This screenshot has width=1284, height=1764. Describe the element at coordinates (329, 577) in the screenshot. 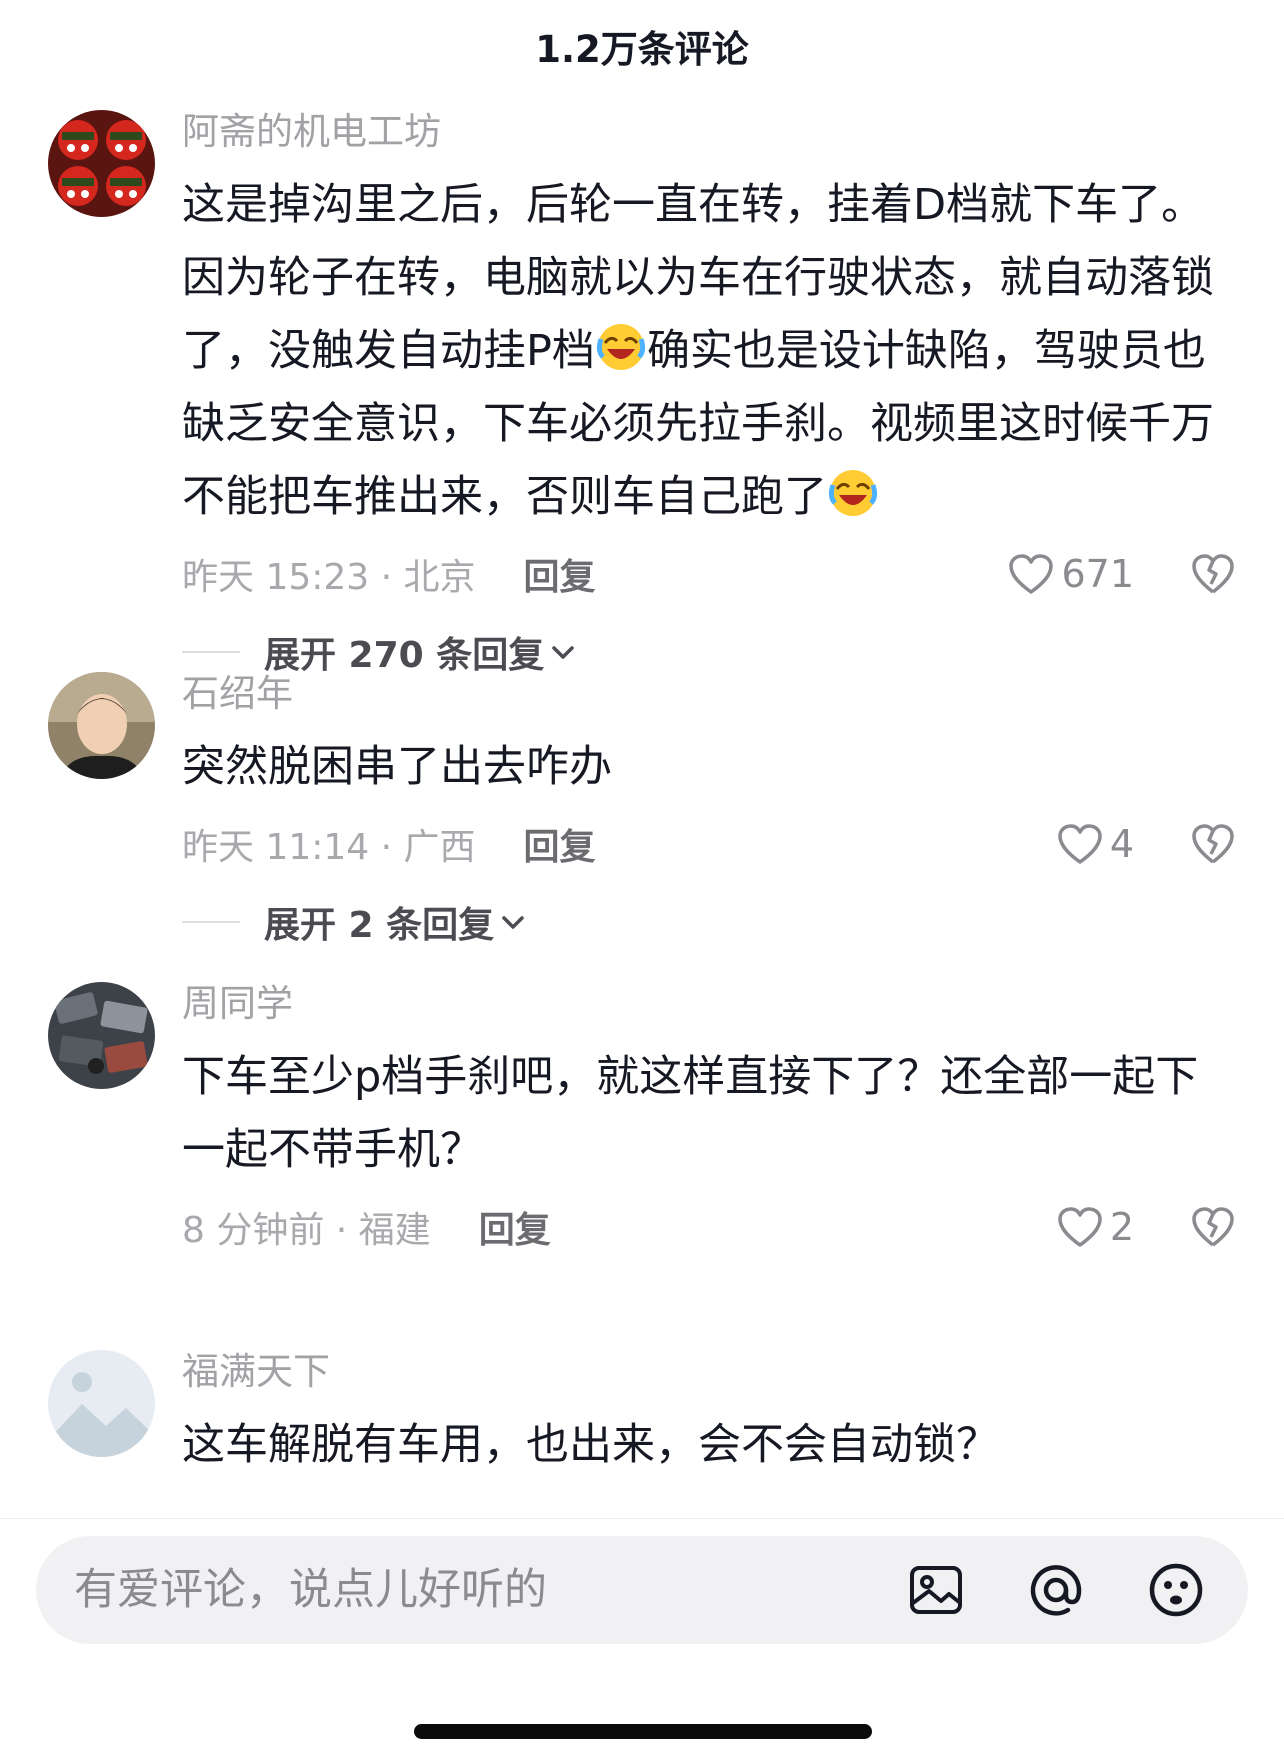

I see `comment-time-location: 昨天 15:23 · 北京` at that location.